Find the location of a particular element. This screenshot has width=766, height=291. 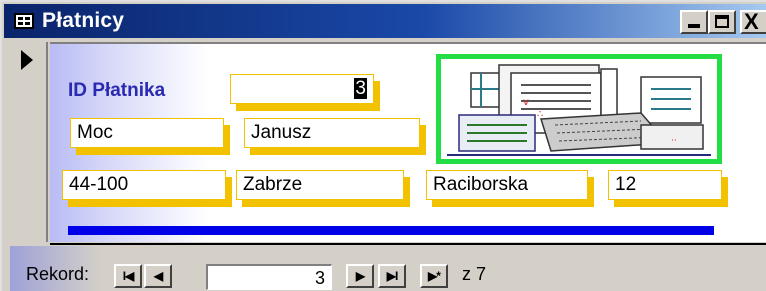

previous-record-button: ◀ is located at coordinates (158, 276).